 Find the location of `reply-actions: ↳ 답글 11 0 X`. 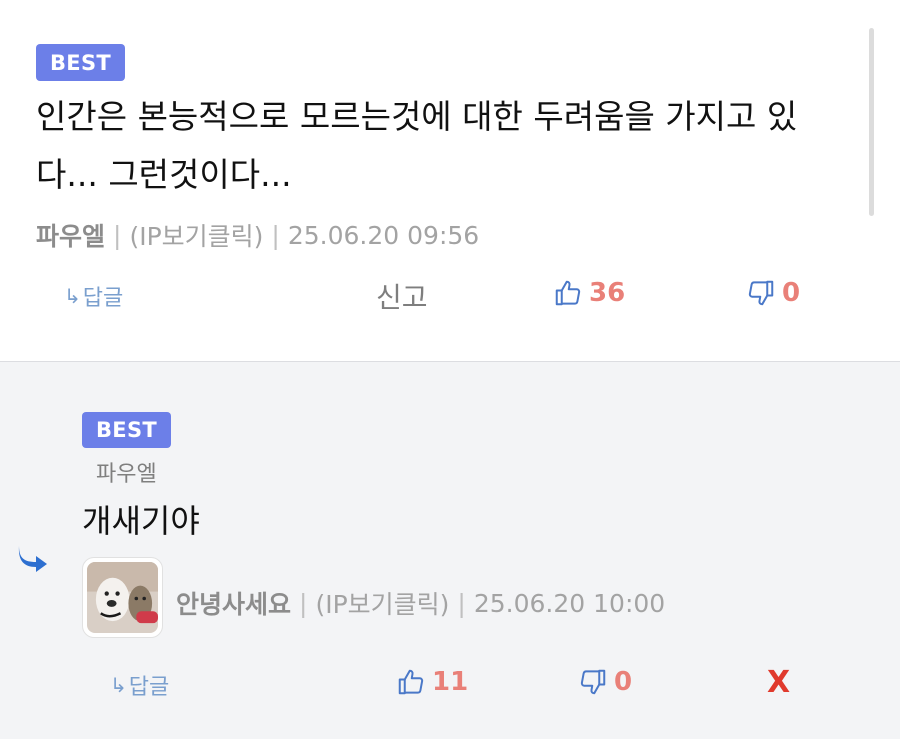

reply-actions: ↳ 답글 11 0 X is located at coordinates (450, 686).